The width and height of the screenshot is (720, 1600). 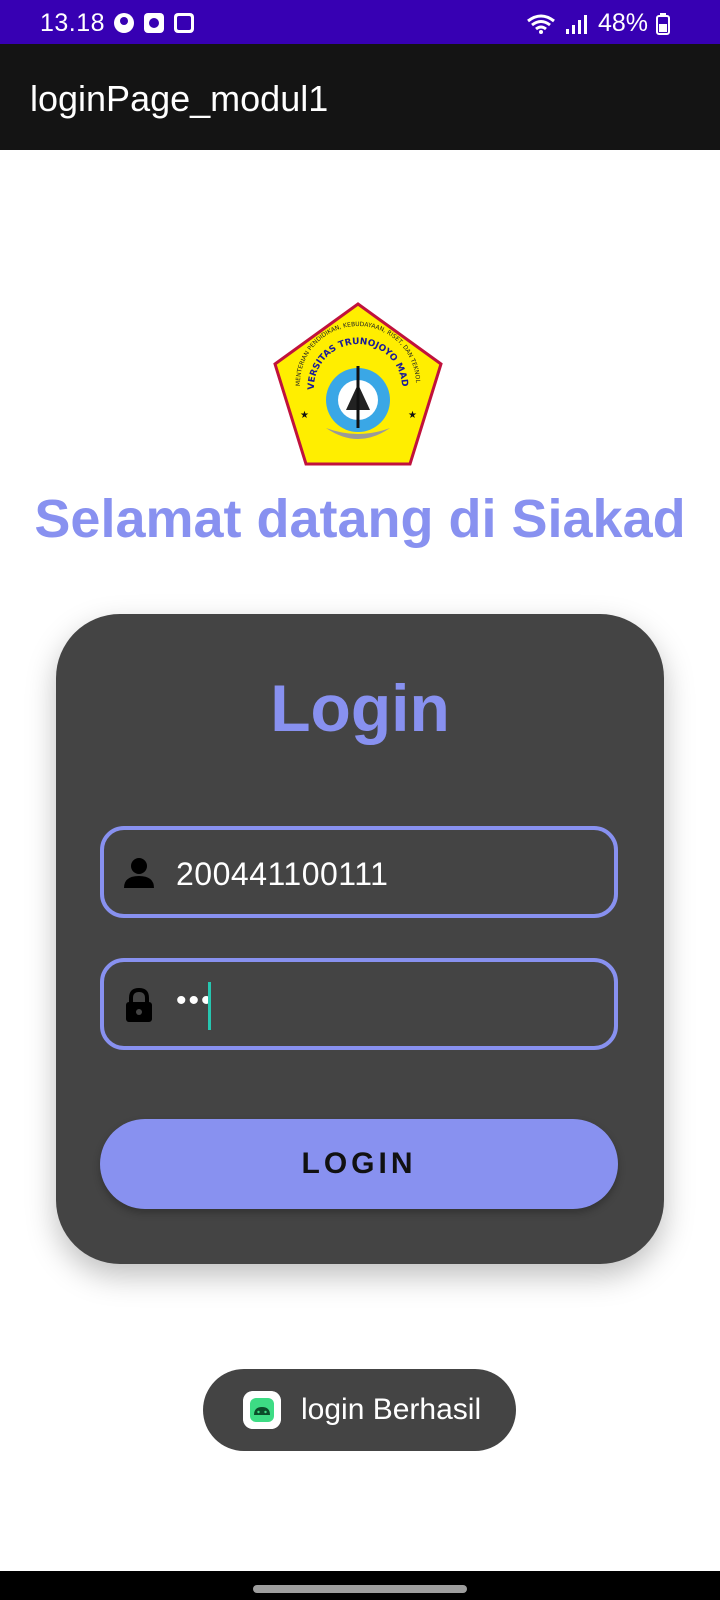 I want to click on status-time: 13.18, so click(x=73, y=23).